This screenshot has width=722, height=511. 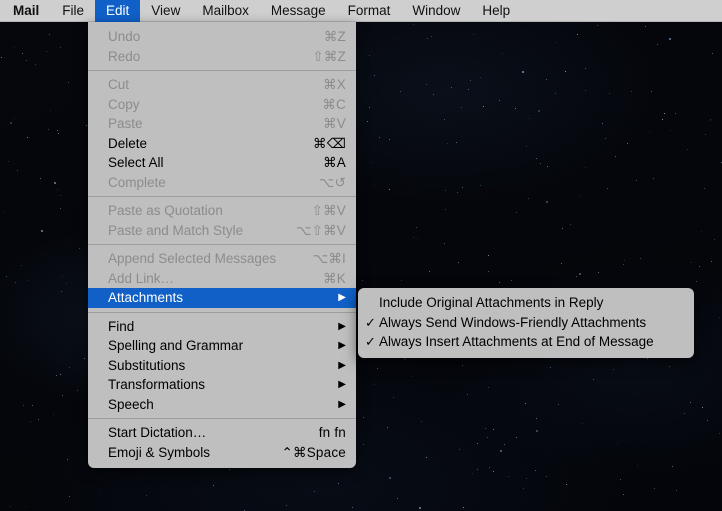 I want to click on menu-item-shortcut: ⌥⌘I, so click(x=329, y=258).